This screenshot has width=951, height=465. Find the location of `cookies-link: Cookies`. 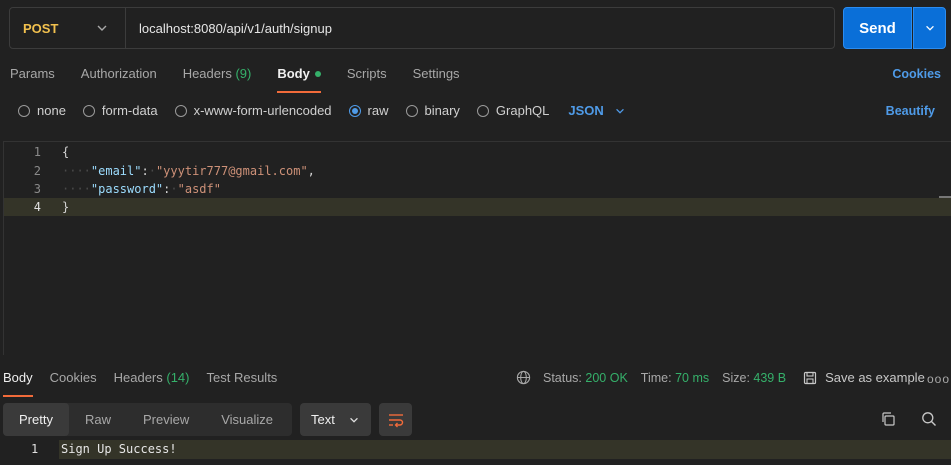

cookies-link: Cookies is located at coordinates (916, 74).